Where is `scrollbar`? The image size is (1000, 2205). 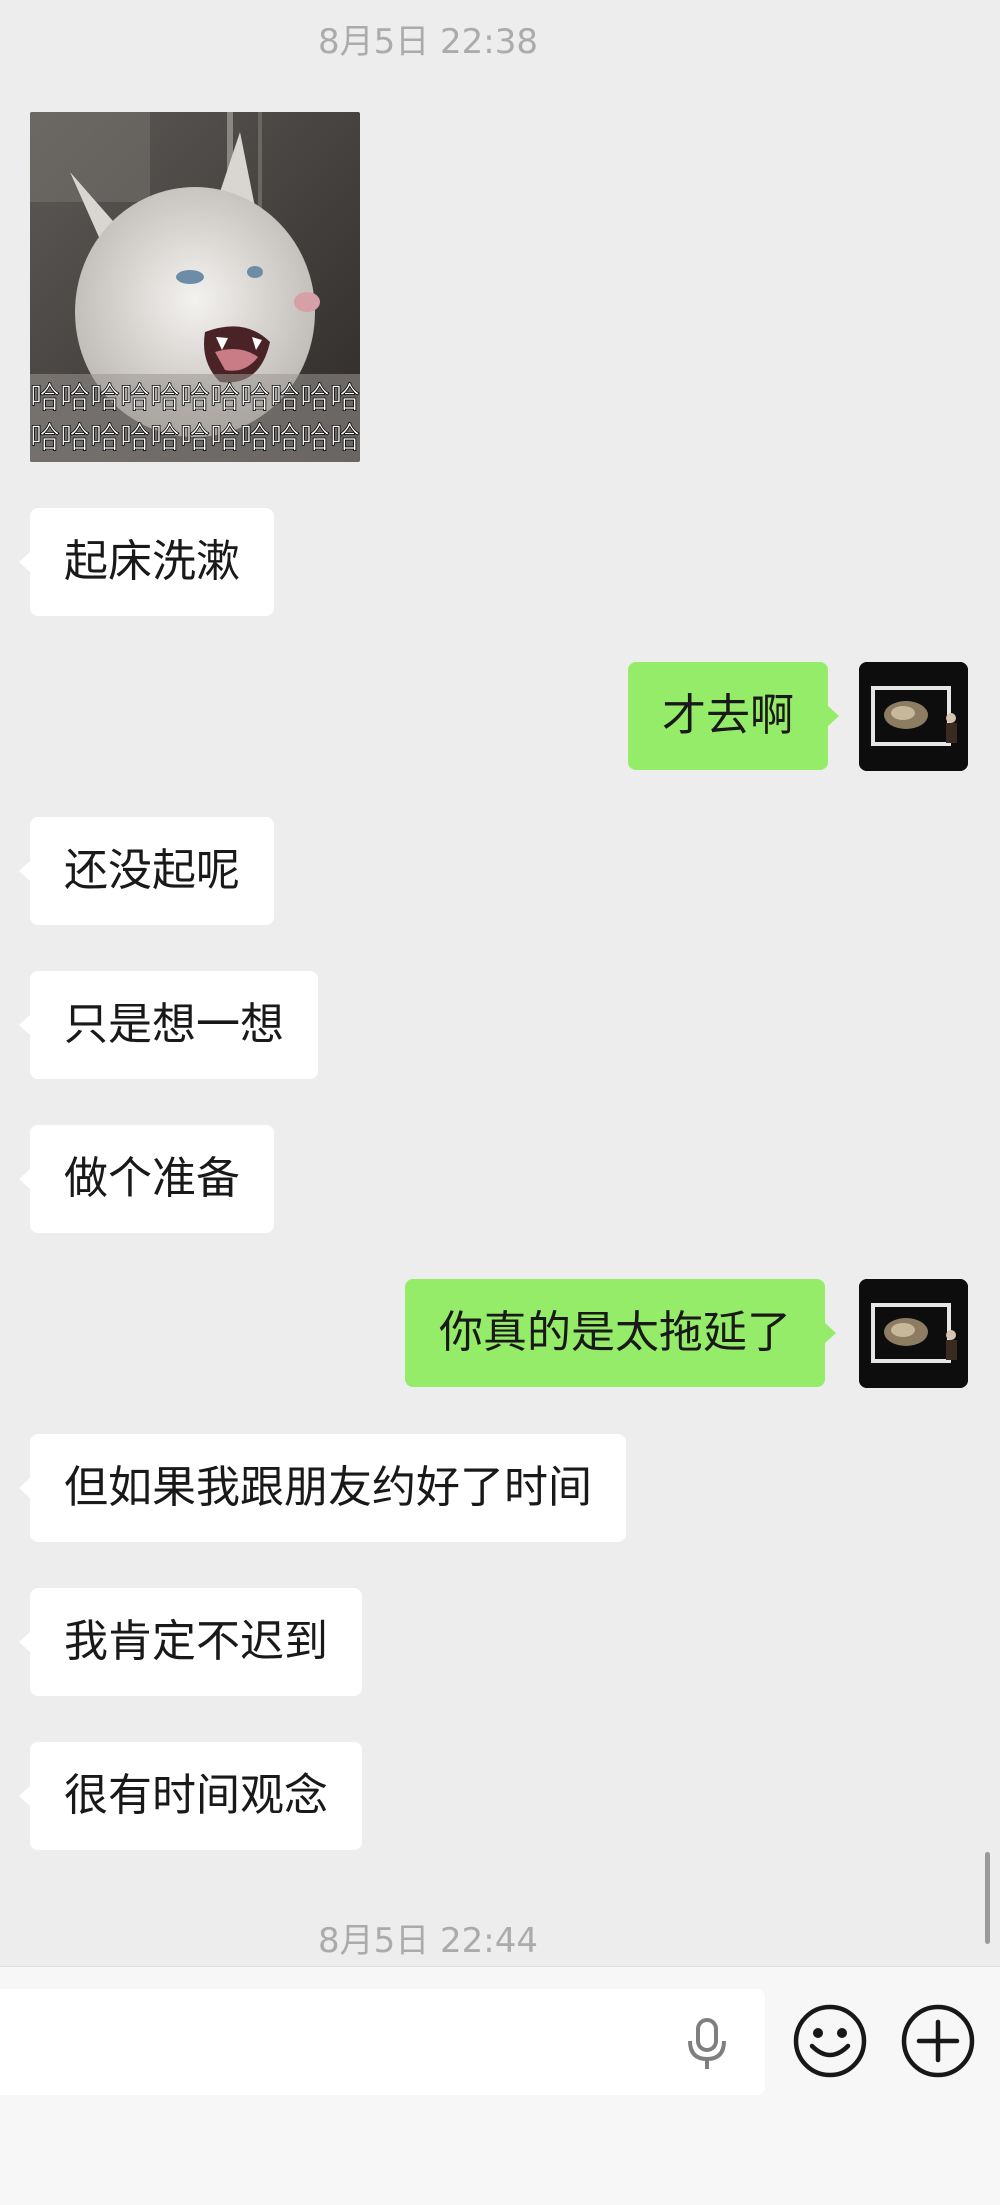
scrollbar is located at coordinates (987, 1898).